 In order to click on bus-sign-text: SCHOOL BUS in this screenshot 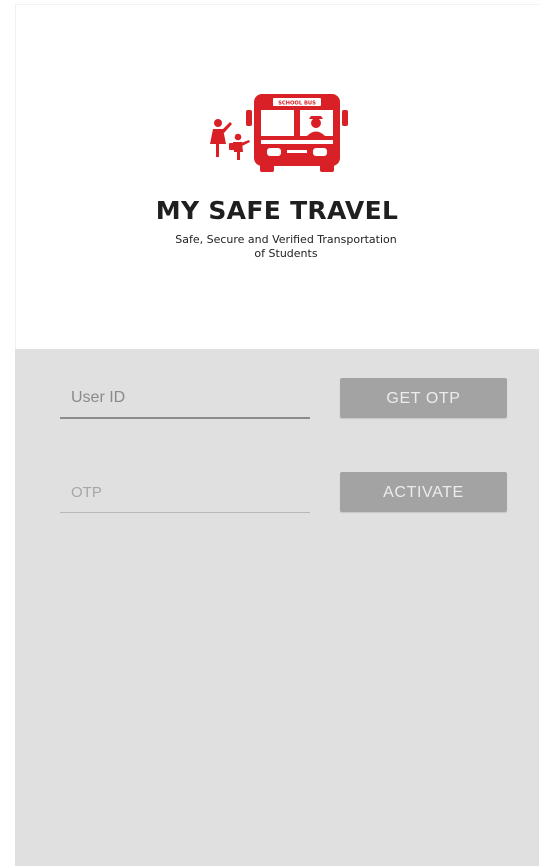, I will do `click(297, 103)`.